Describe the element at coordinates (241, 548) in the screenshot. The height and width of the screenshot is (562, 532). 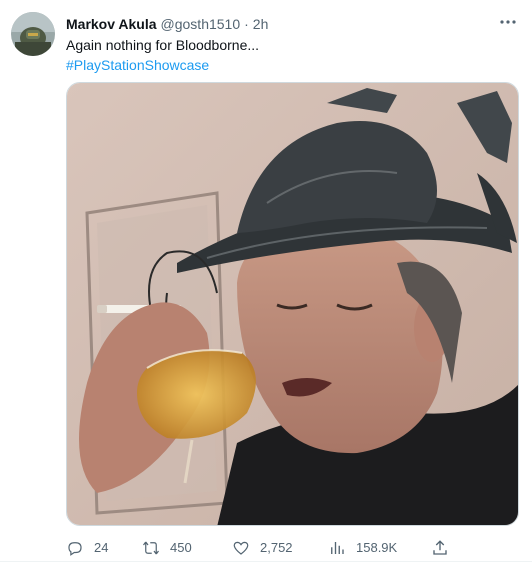
I see `heart-icon` at that location.